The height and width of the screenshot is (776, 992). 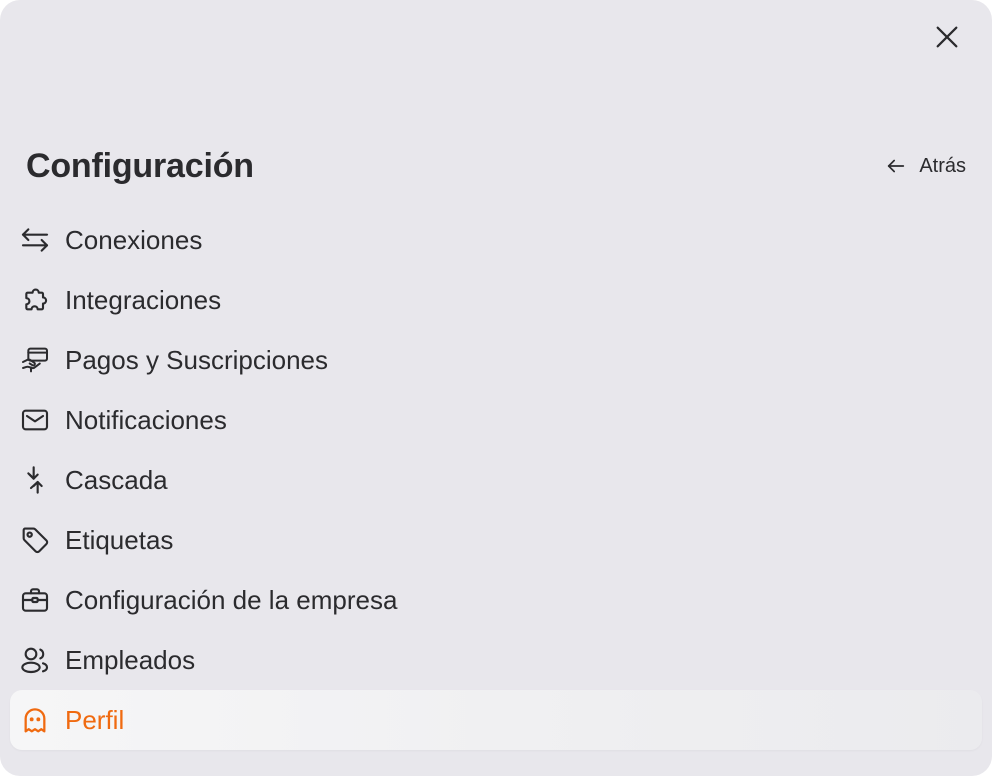 I want to click on menu-item-label: Etiquetas, so click(x=119, y=539).